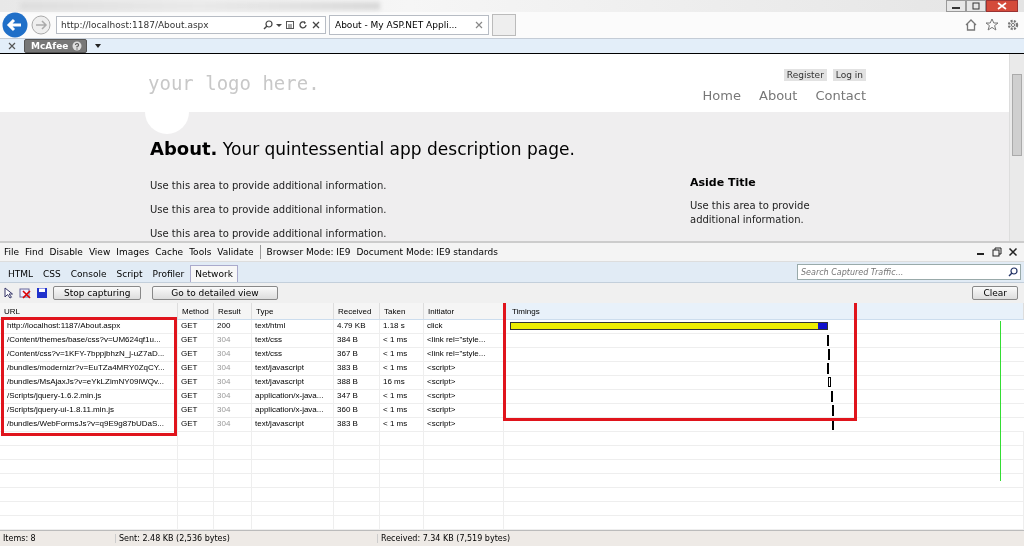 The width and height of the screenshot is (1024, 546). What do you see at coordinates (168, 274) in the screenshot?
I see `devtools-tab: Profiler` at bounding box center [168, 274].